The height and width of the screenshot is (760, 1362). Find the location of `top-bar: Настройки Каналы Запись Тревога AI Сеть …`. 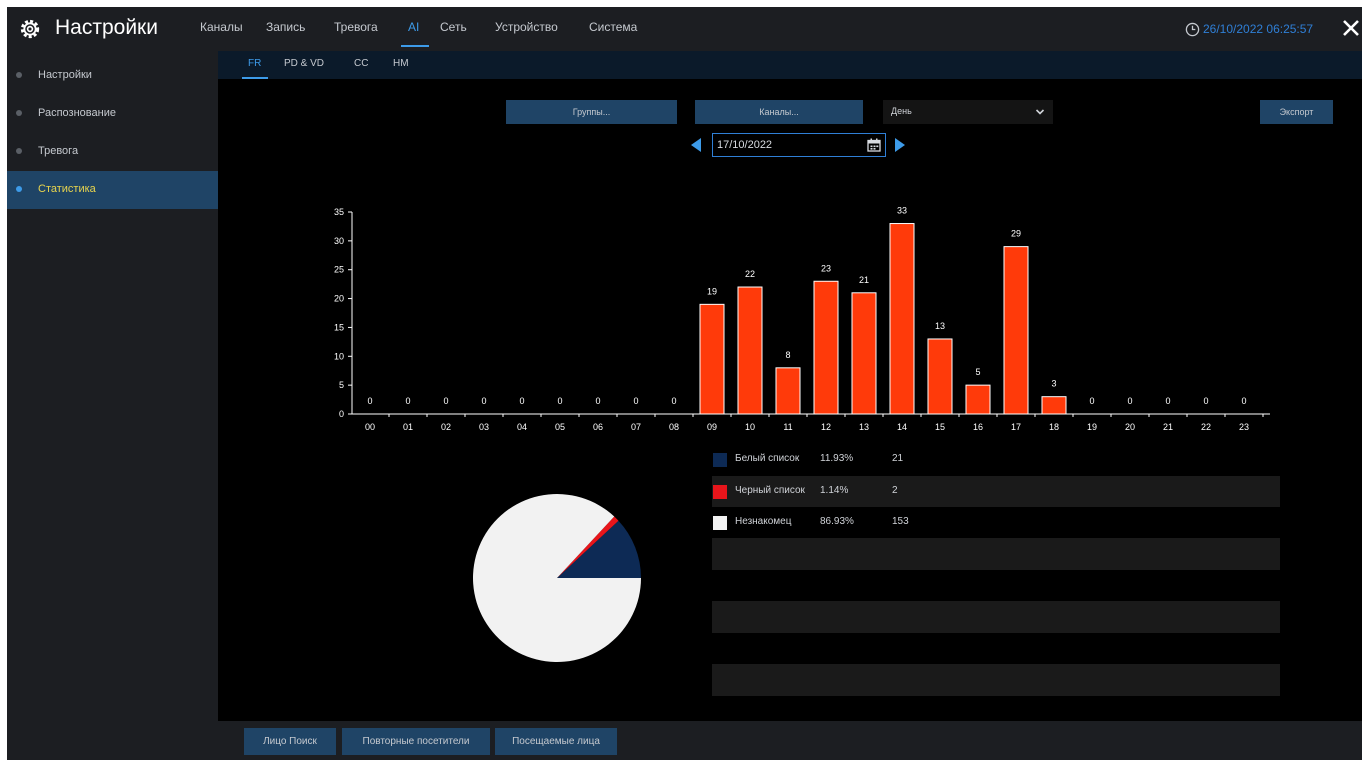

top-bar: Настройки Каналы Запись Тревога AI Сеть … is located at coordinates (684, 29).